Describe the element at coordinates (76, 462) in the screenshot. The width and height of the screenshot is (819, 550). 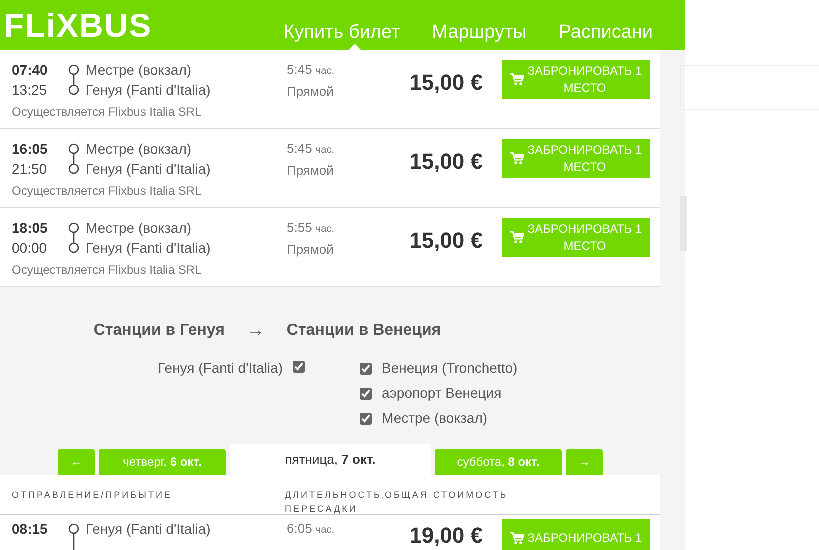
I see `prev-day-button: ←` at that location.